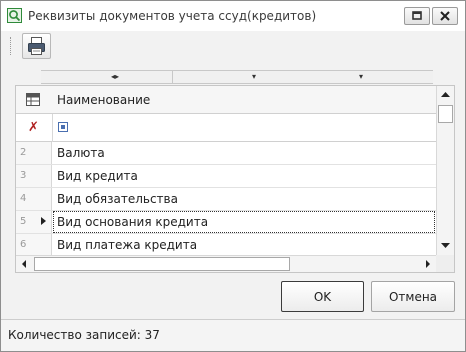 This screenshot has height=352, width=466. What do you see at coordinates (445, 114) in the screenshot?
I see `vertical-scroll-thumb` at bounding box center [445, 114].